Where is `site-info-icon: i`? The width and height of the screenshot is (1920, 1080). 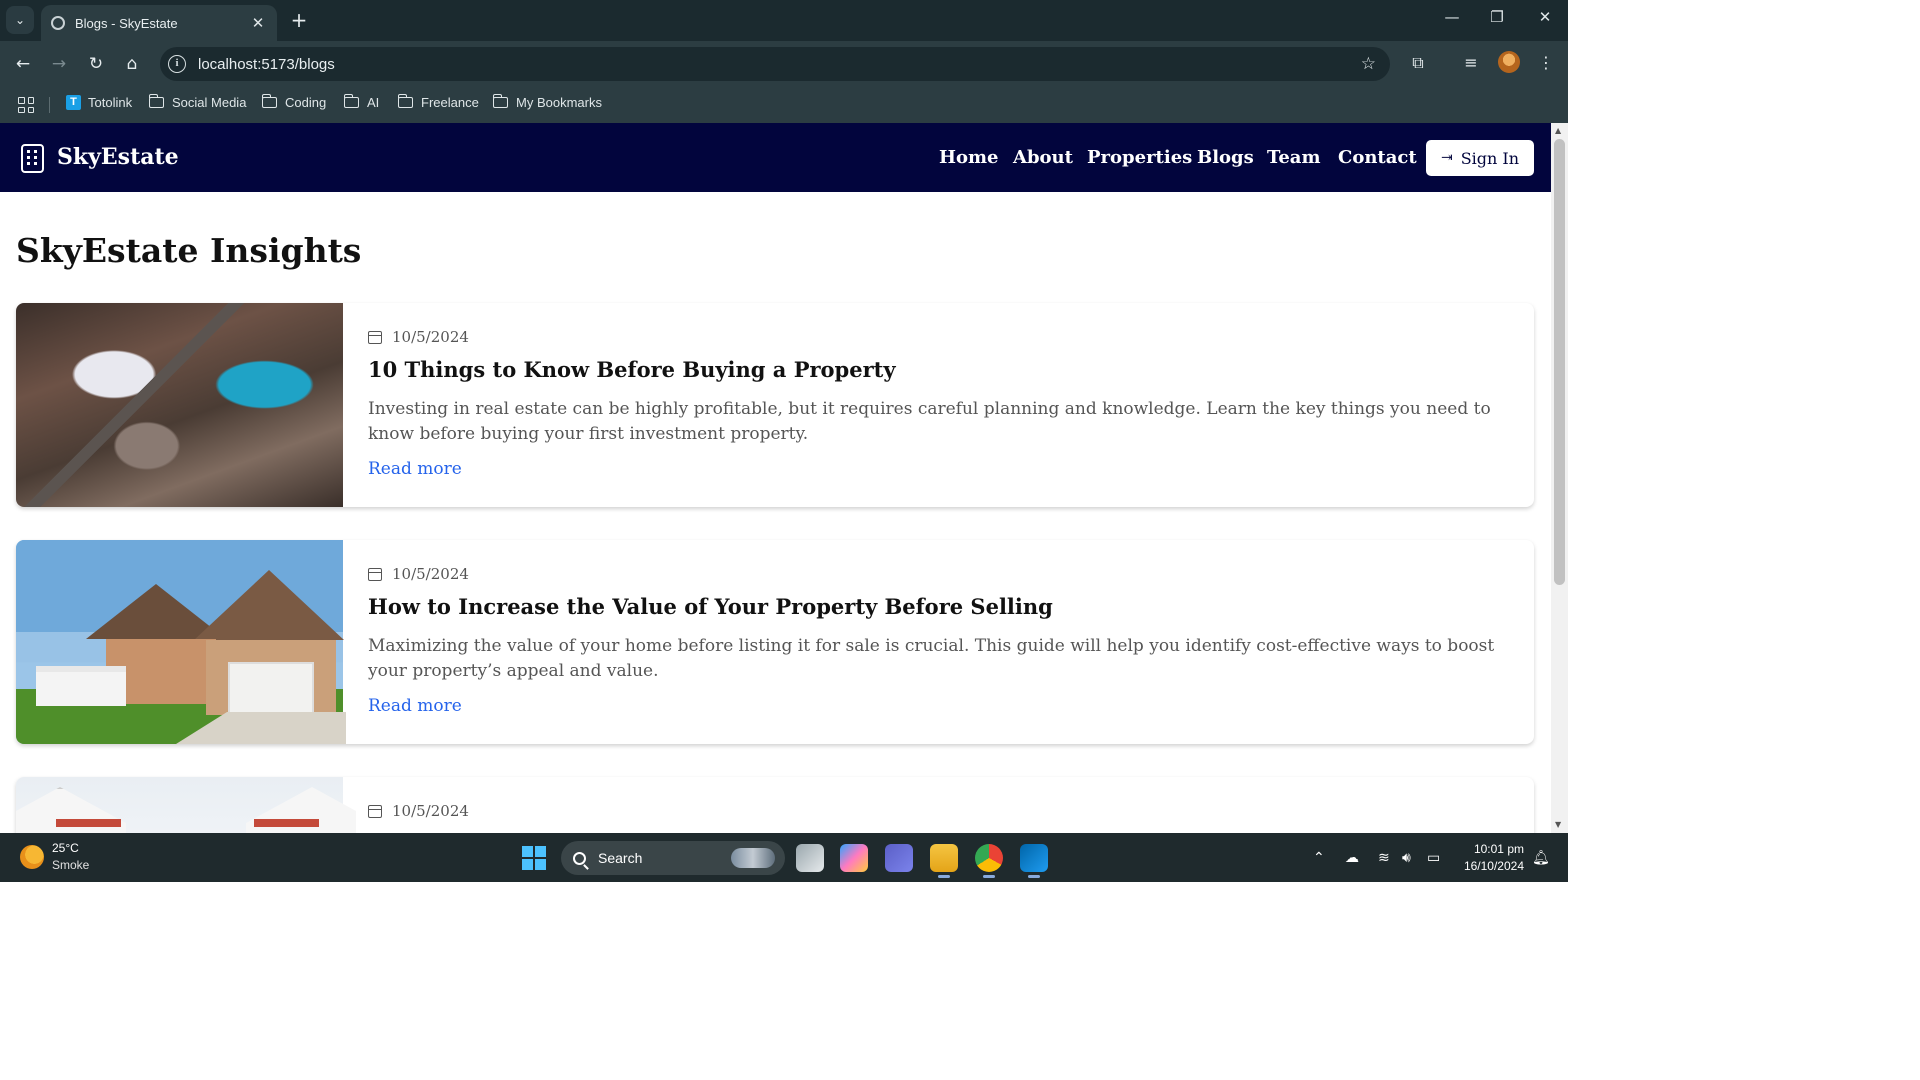
site-info-icon: i is located at coordinates (177, 64).